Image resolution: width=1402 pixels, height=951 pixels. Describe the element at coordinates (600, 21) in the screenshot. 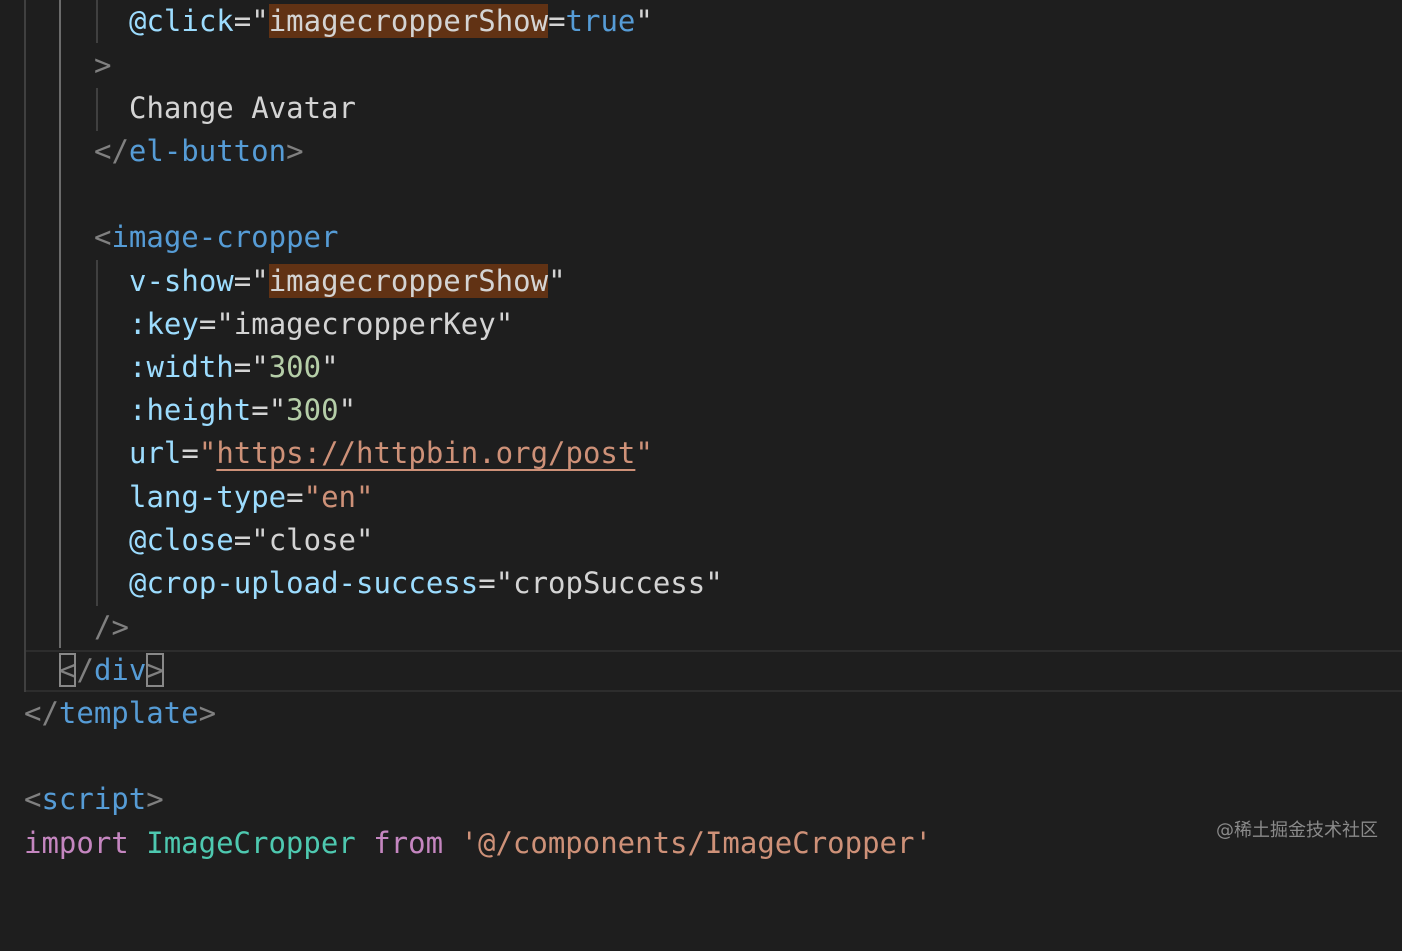

I see `boolean-literal: true` at that location.